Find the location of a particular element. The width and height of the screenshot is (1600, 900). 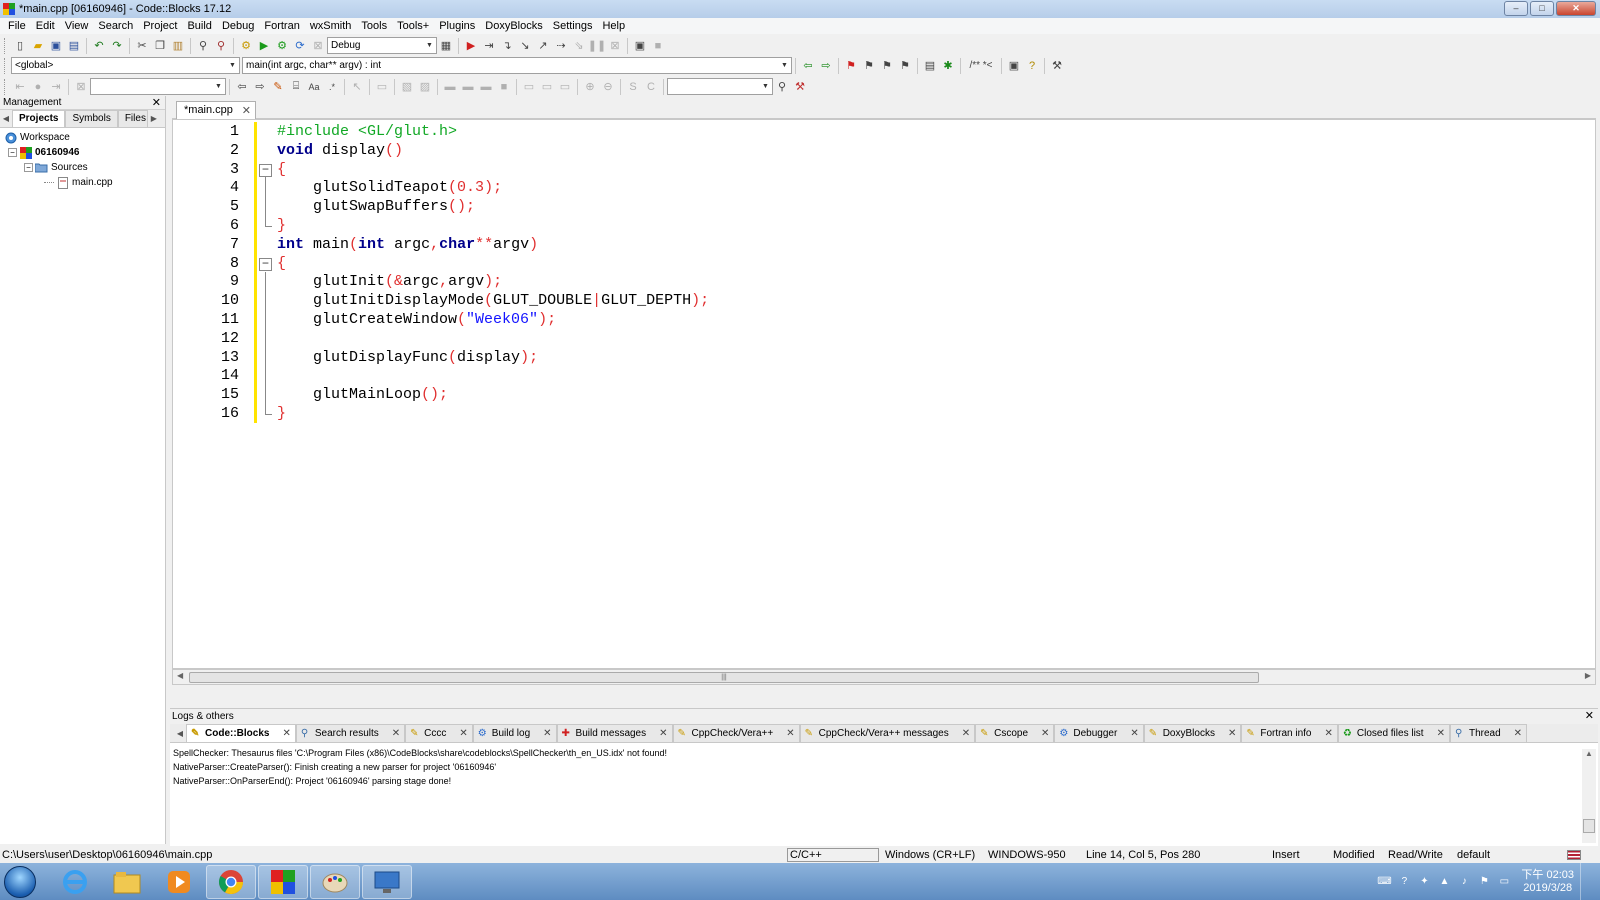

rebuild-icon: ⟳ is located at coordinates (300, 46).